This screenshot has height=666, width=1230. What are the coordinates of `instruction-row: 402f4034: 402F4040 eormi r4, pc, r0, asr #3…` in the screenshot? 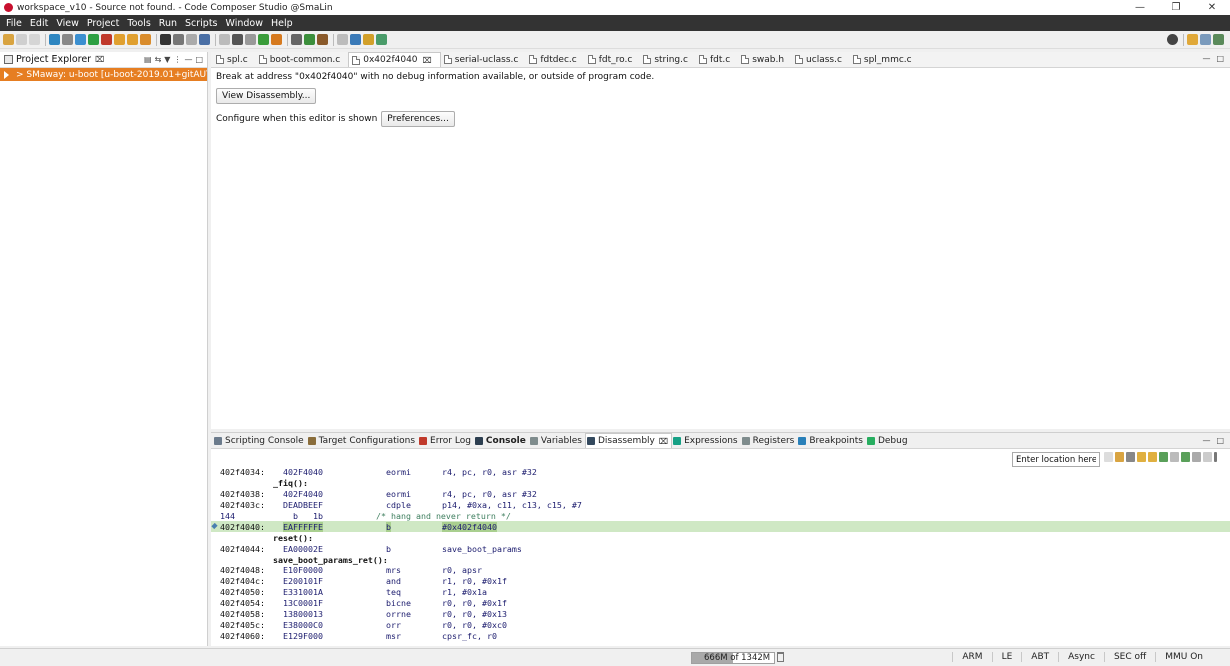 It's located at (720, 472).